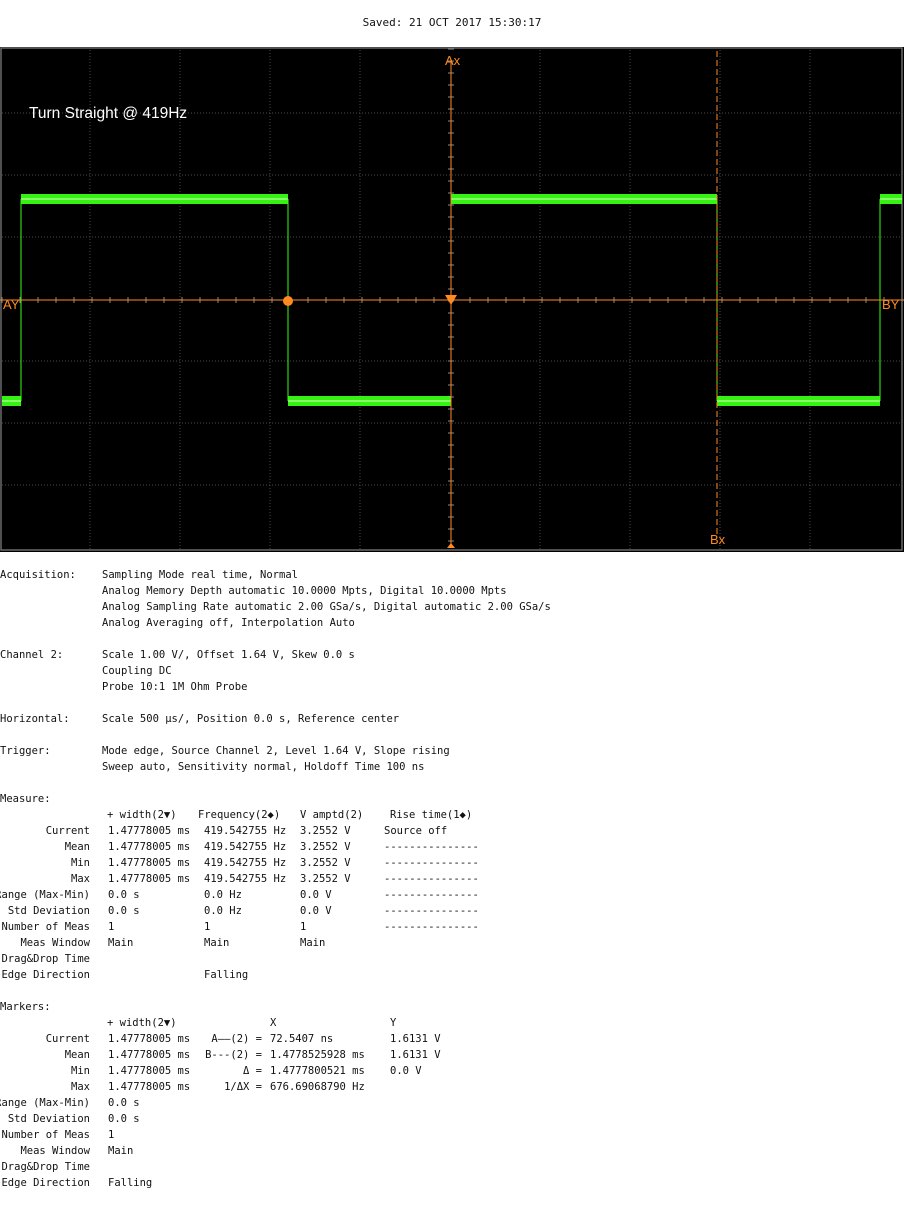  I want to click on measure-label: Measure:, so click(25, 799).